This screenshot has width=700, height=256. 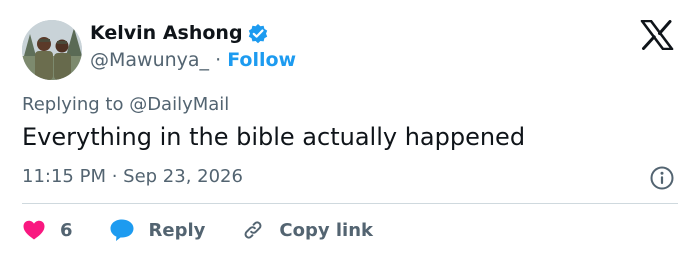 I want to click on copy-link-button: Copy link, so click(x=307, y=230).